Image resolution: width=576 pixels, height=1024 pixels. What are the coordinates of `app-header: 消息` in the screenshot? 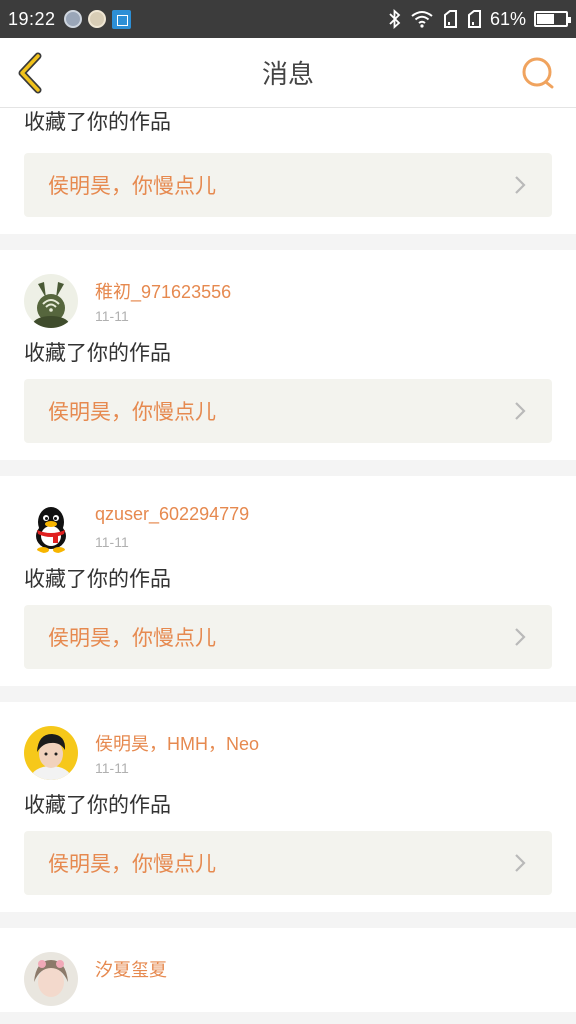 It's located at (288, 73).